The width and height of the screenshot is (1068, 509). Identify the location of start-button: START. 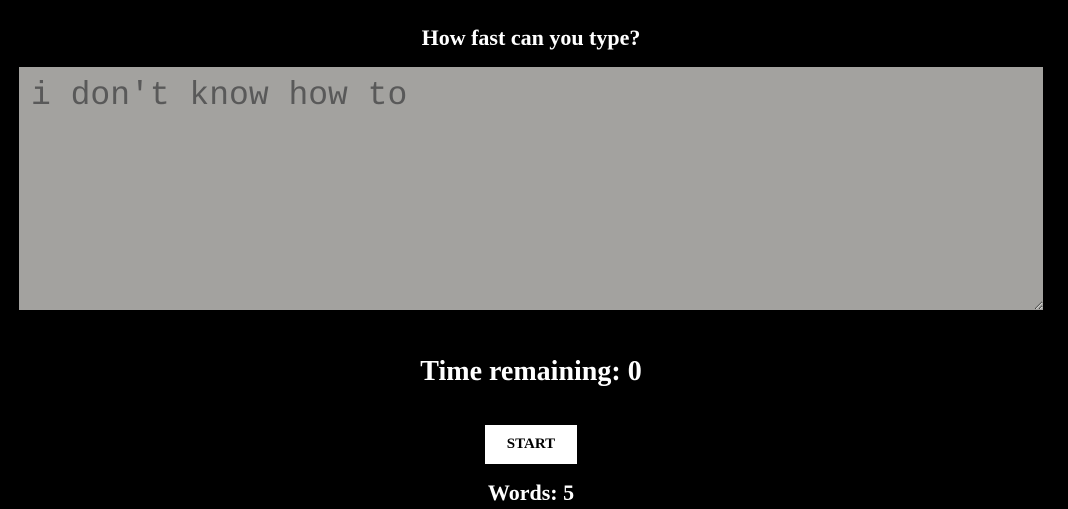
(531, 444).